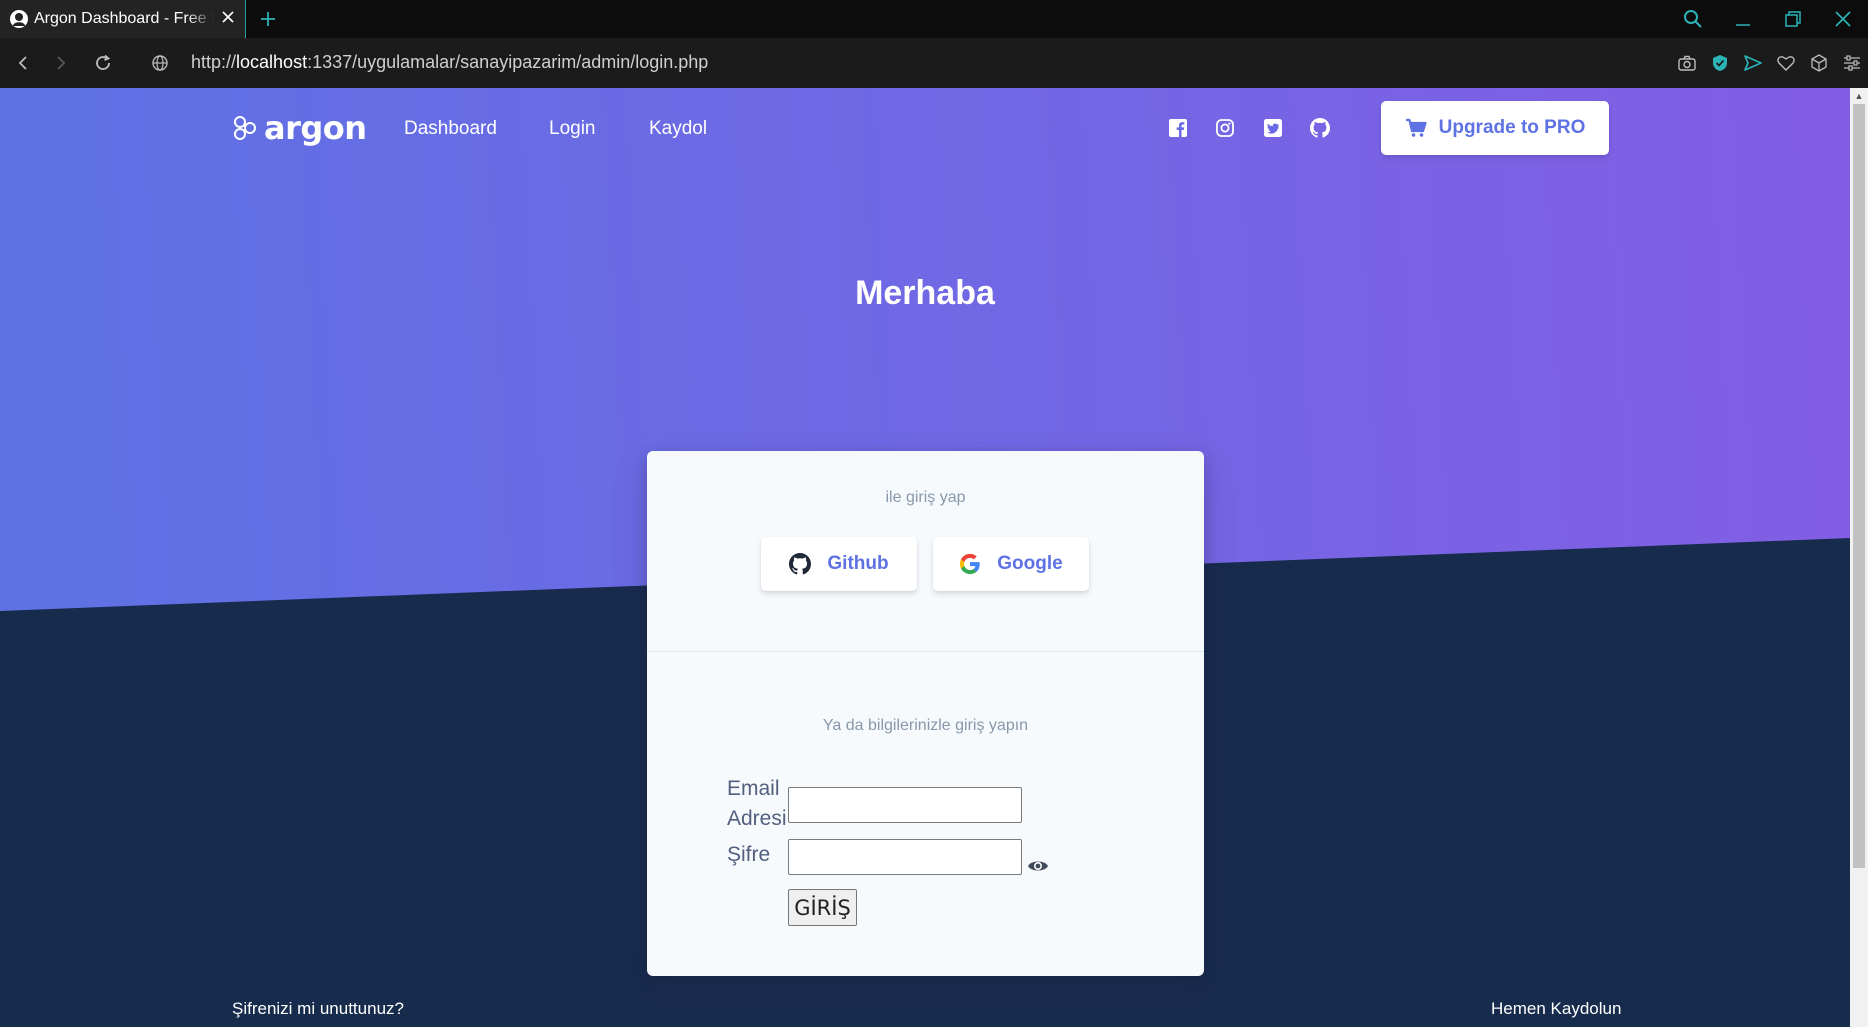 The height and width of the screenshot is (1027, 1868). What do you see at coordinates (1512, 127) in the screenshot?
I see `upgrade-to-pro-label: Upgrade to PRO` at bounding box center [1512, 127].